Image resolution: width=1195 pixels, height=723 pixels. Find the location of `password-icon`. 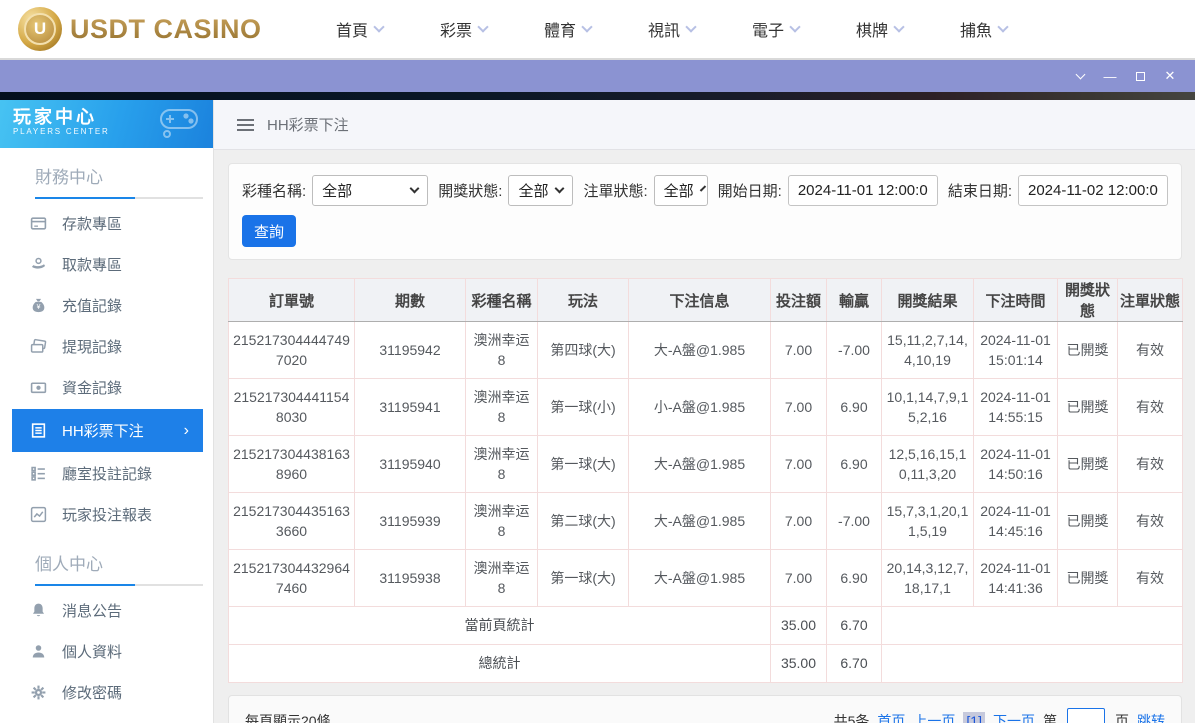

password-icon is located at coordinates (38, 692).